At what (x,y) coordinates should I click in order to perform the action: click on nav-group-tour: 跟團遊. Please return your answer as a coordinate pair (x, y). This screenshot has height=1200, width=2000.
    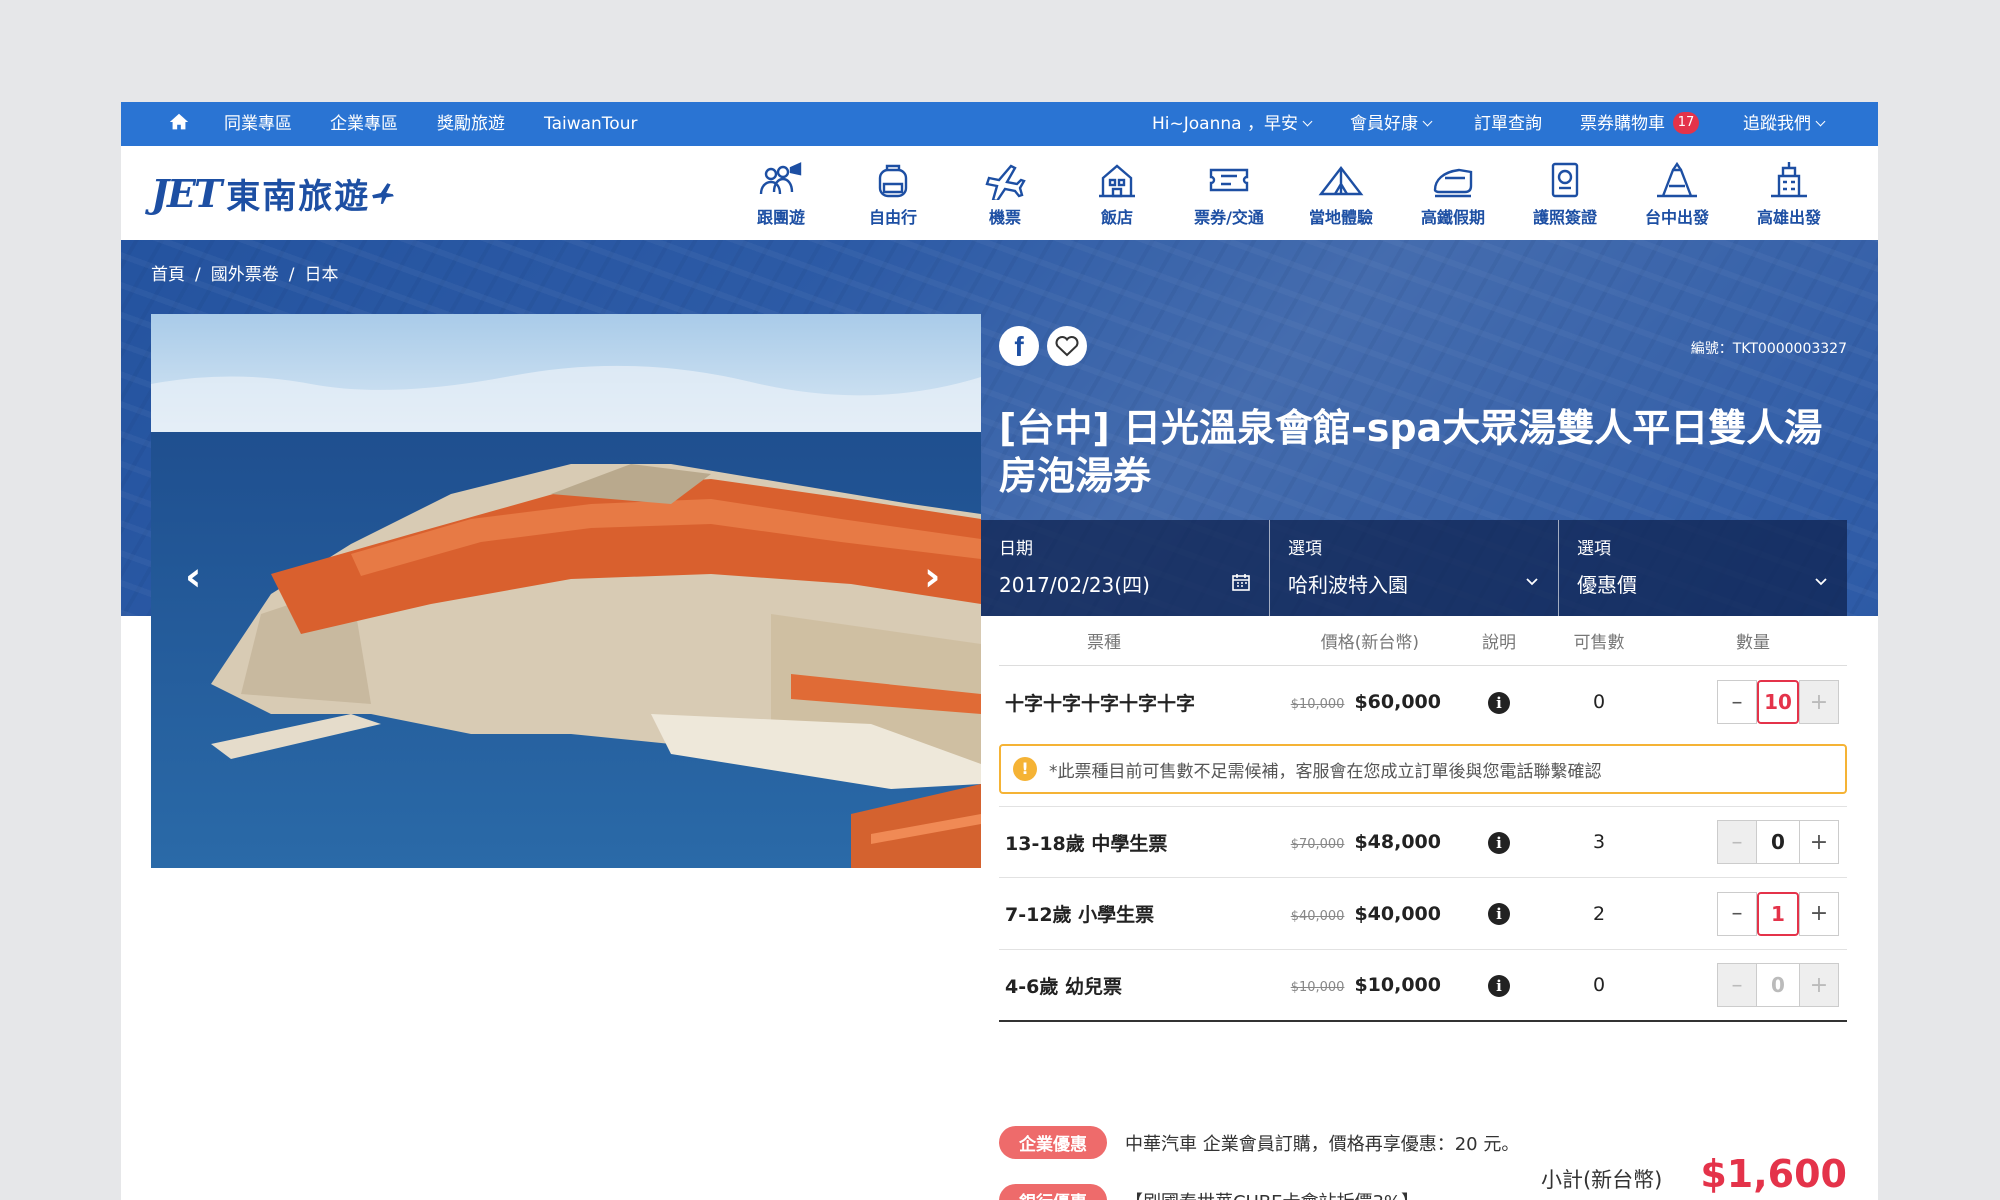
    Looking at the image, I should click on (781, 194).